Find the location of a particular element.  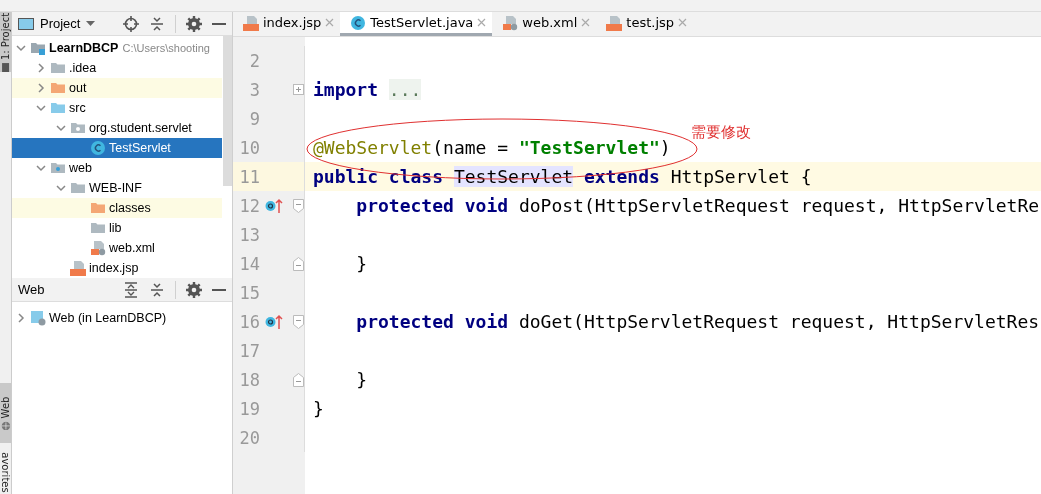

annotation-note: 需要修改 is located at coordinates (721, 132).